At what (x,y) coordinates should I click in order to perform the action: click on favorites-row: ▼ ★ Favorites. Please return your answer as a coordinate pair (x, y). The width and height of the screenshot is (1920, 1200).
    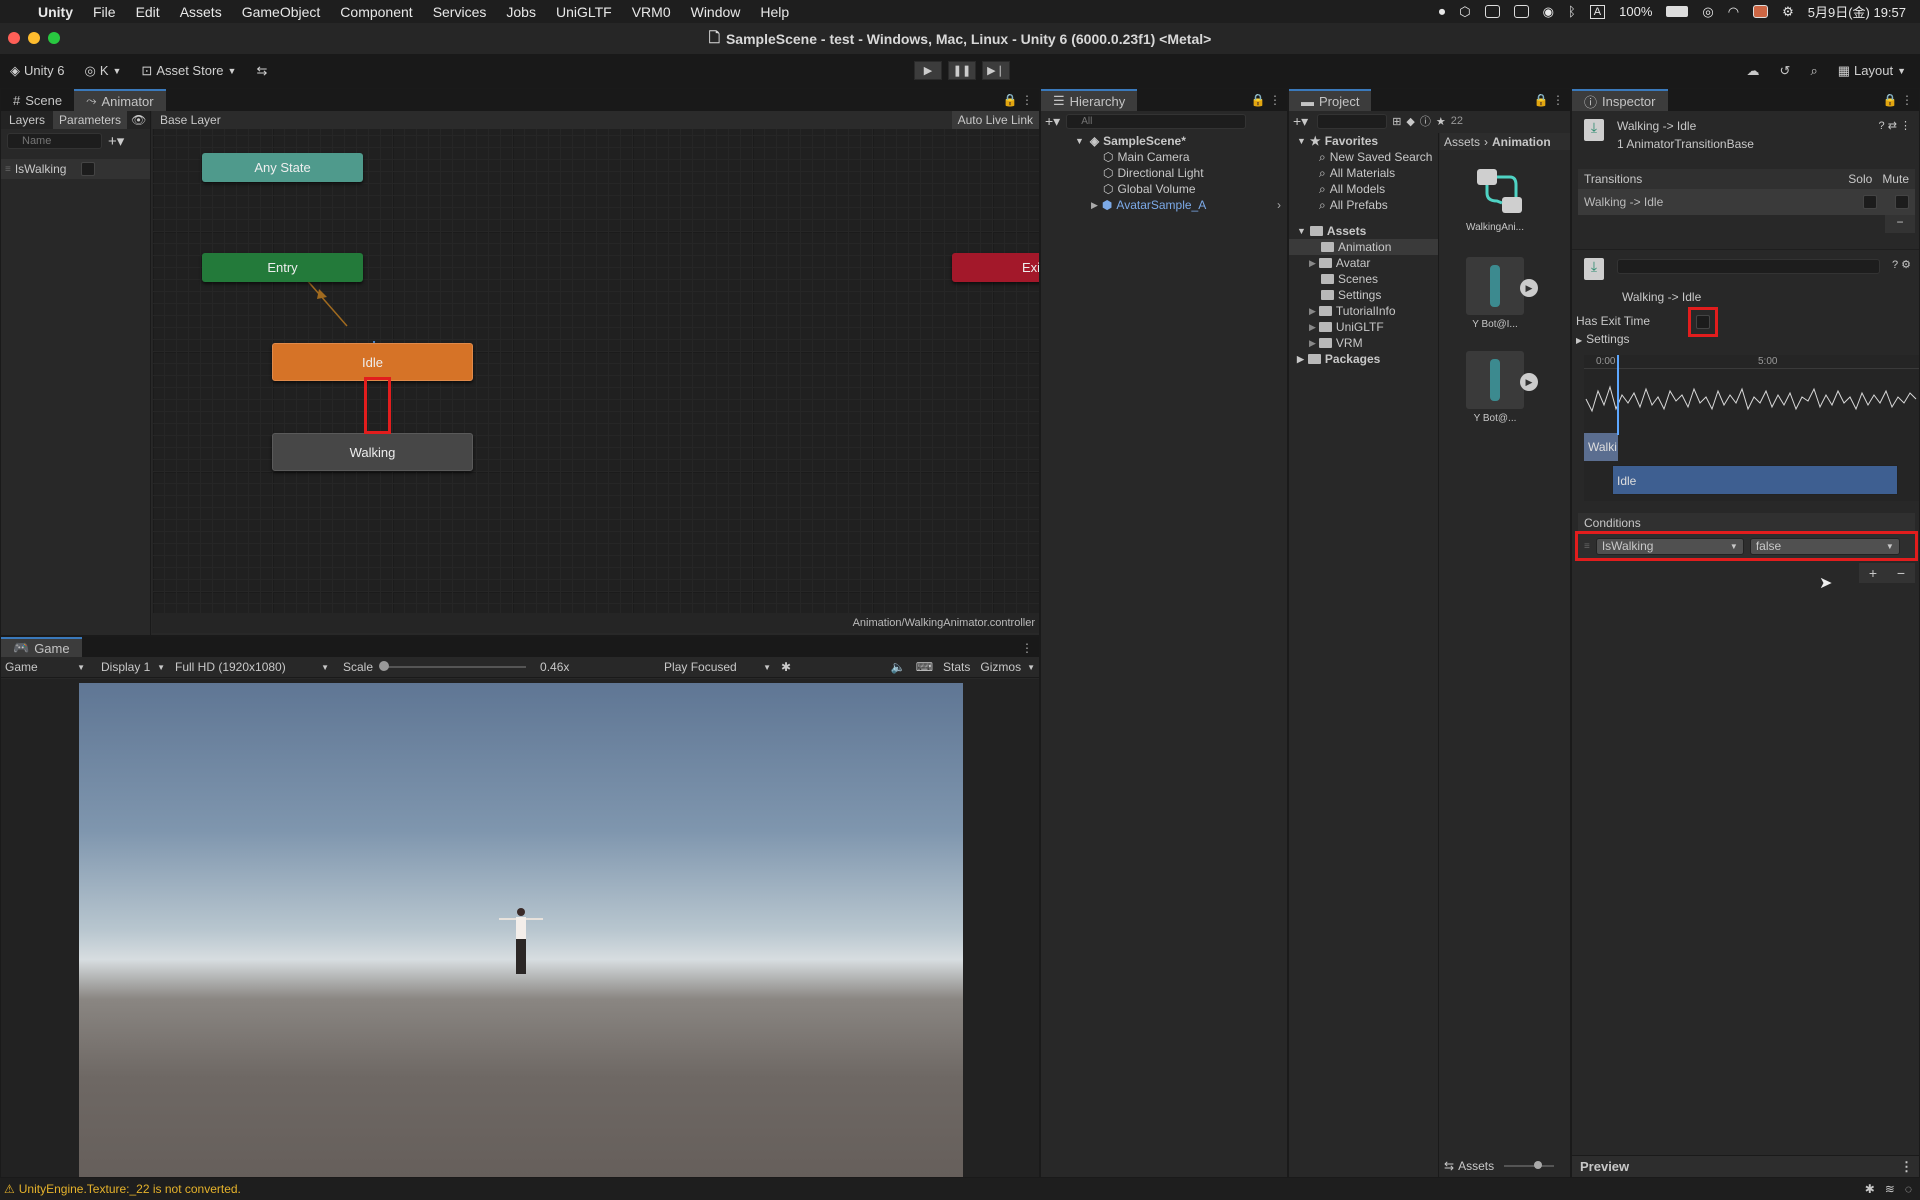
    Looking at the image, I should click on (1363, 141).